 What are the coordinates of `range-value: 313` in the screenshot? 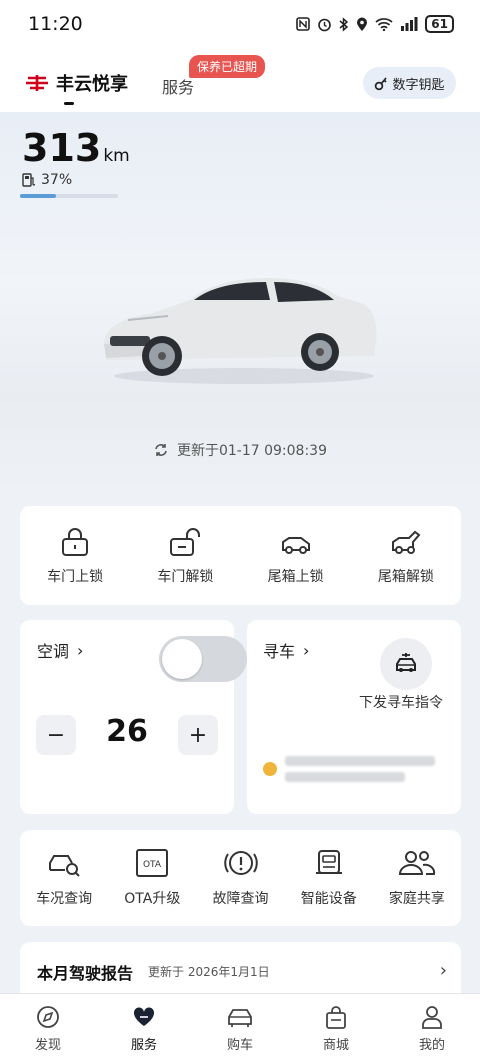 It's located at (62, 148).